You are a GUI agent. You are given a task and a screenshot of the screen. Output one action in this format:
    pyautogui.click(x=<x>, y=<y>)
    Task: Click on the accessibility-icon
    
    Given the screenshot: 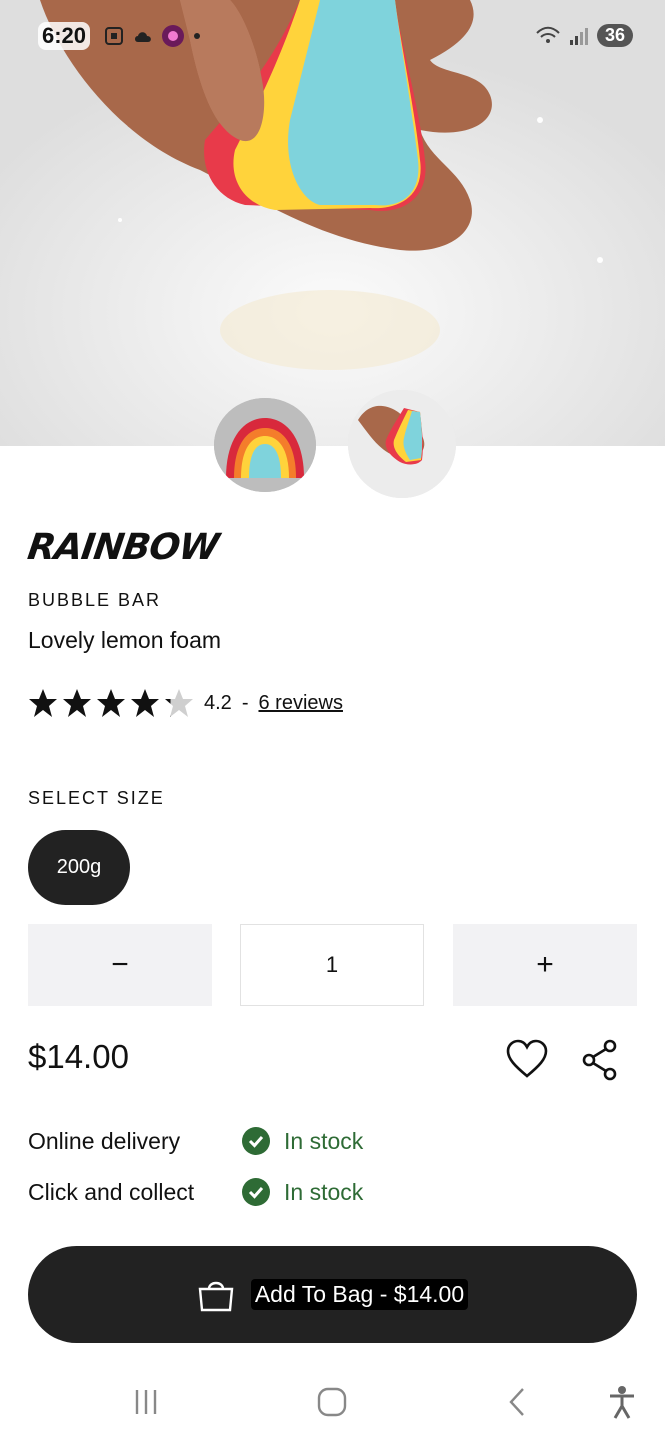 What is the action you would take?
    pyautogui.click(x=622, y=1402)
    